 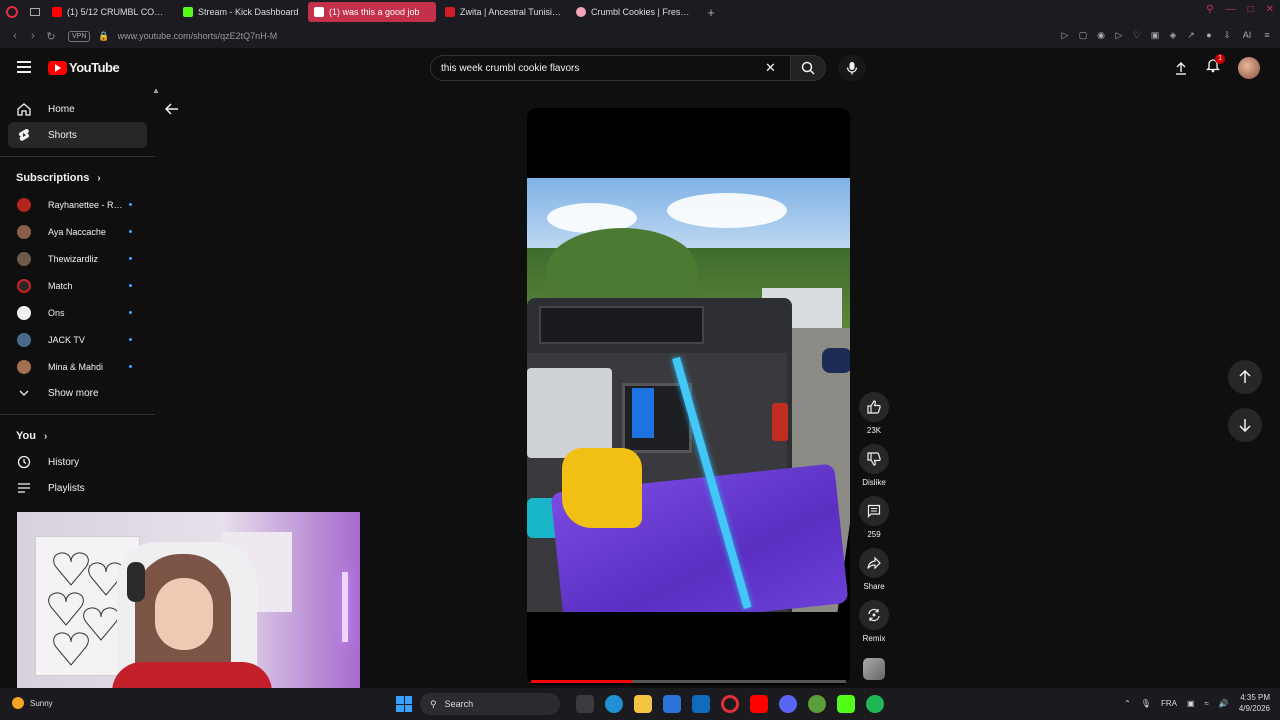 What do you see at coordinates (33, 36) in the screenshot?
I see `forward-icon: ›` at bounding box center [33, 36].